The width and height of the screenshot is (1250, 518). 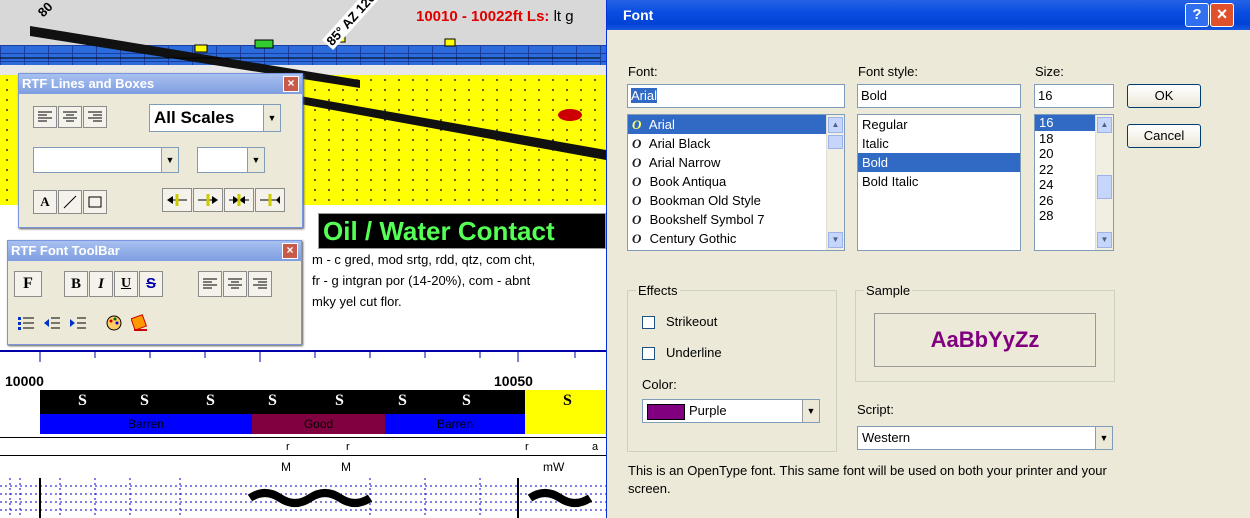 What do you see at coordinates (140, 323) in the screenshot?
I see `highlight-button` at bounding box center [140, 323].